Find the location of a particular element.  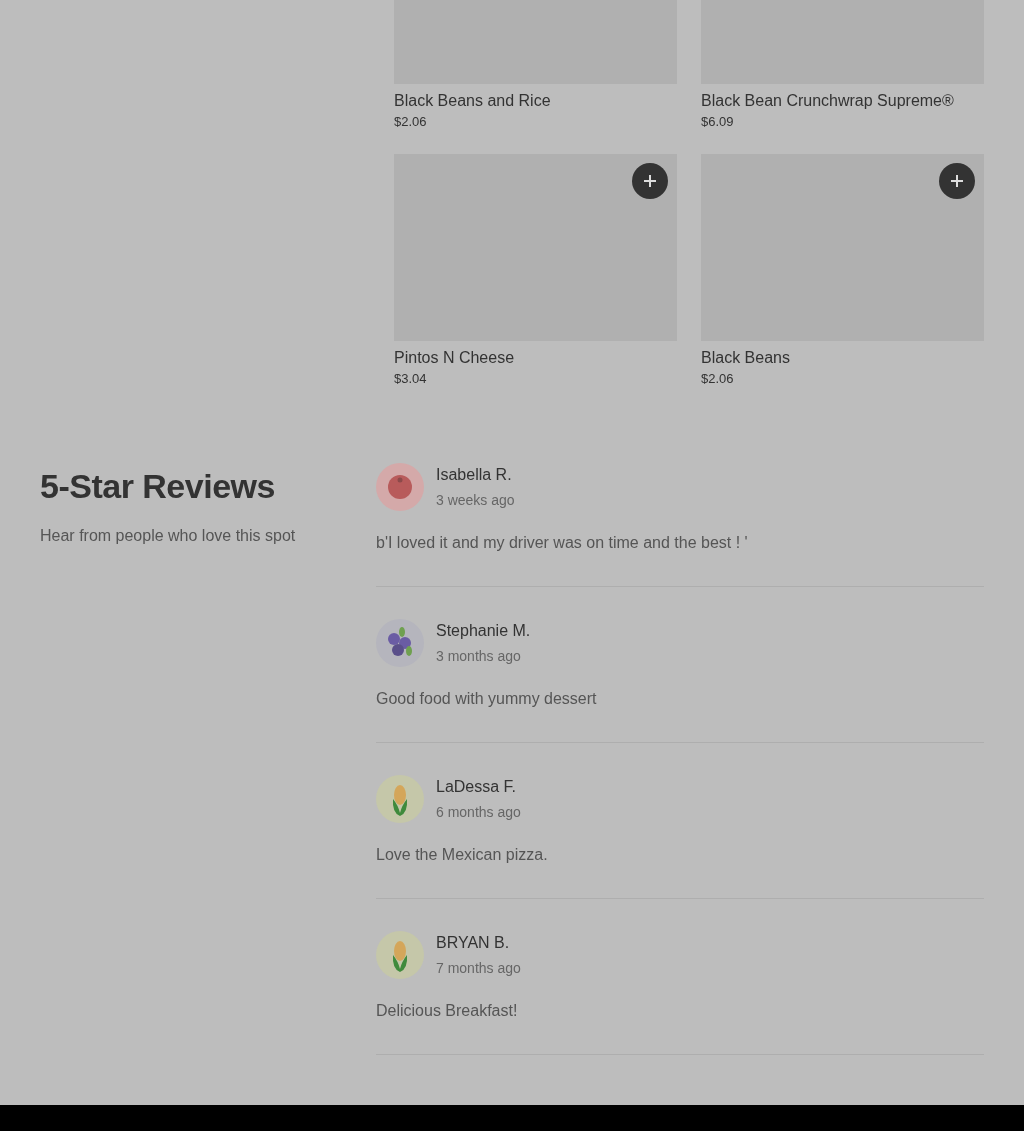

item-price: $3.04 is located at coordinates (411, 379).